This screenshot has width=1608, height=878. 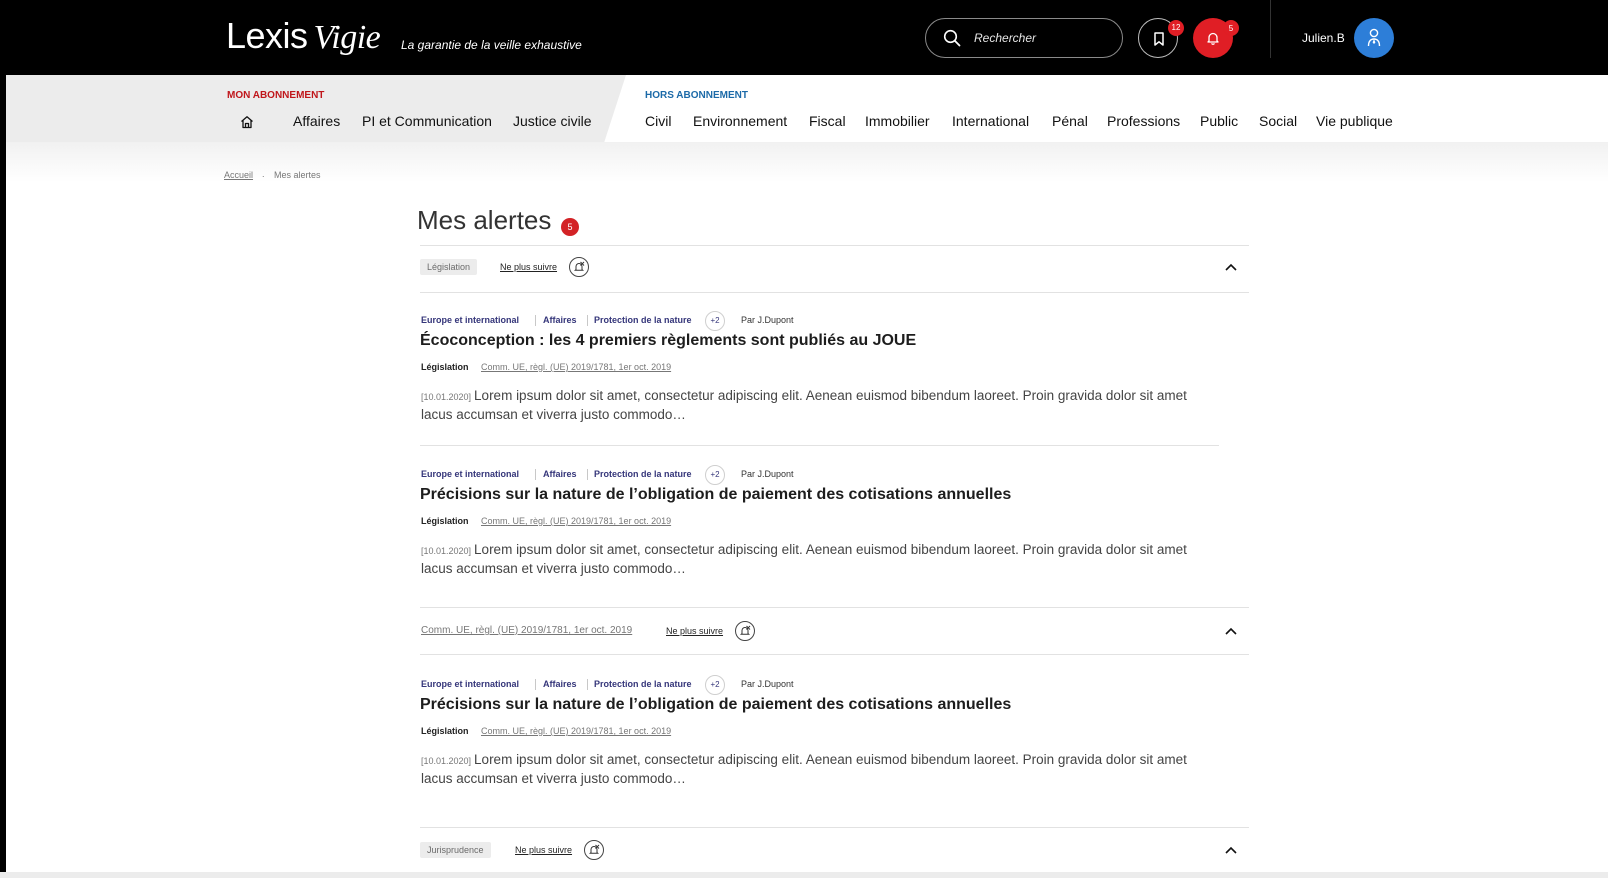 What do you see at coordinates (1231, 28) in the screenshot?
I see `alerts-count-badge: 5` at bounding box center [1231, 28].